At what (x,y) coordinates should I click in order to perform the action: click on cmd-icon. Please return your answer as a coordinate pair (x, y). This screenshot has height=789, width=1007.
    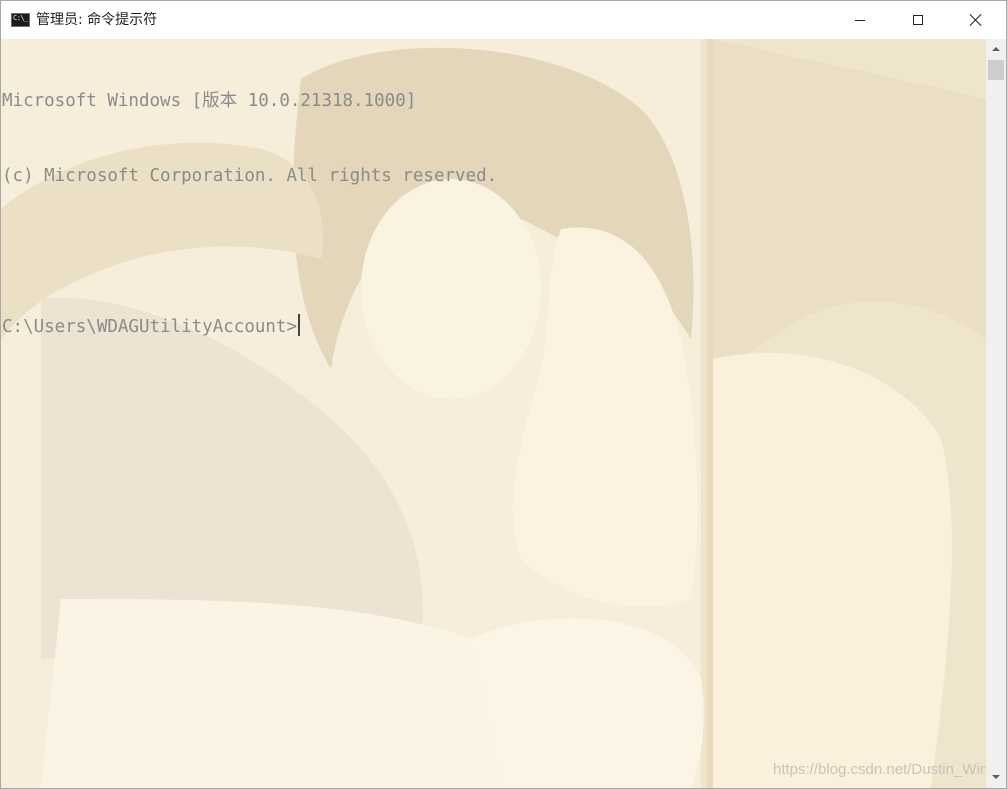
    Looking at the image, I should click on (20, 20).